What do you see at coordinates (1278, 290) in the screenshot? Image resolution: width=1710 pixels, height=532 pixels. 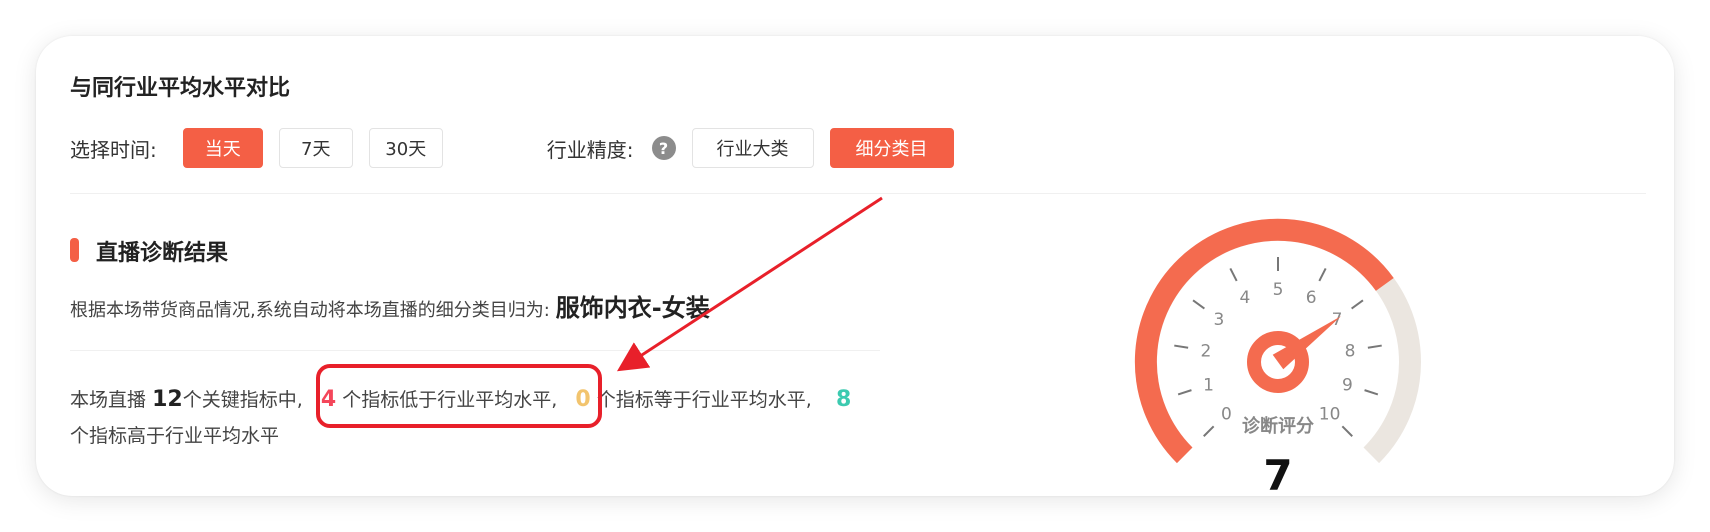 I see `gauge-tick-label: 5` at bounding box center [1278, 290].